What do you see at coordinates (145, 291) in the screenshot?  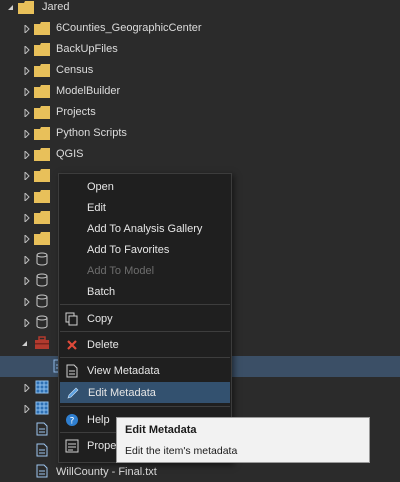 I see `menu-item-batch: Batch` at bounding box center [145, 291].